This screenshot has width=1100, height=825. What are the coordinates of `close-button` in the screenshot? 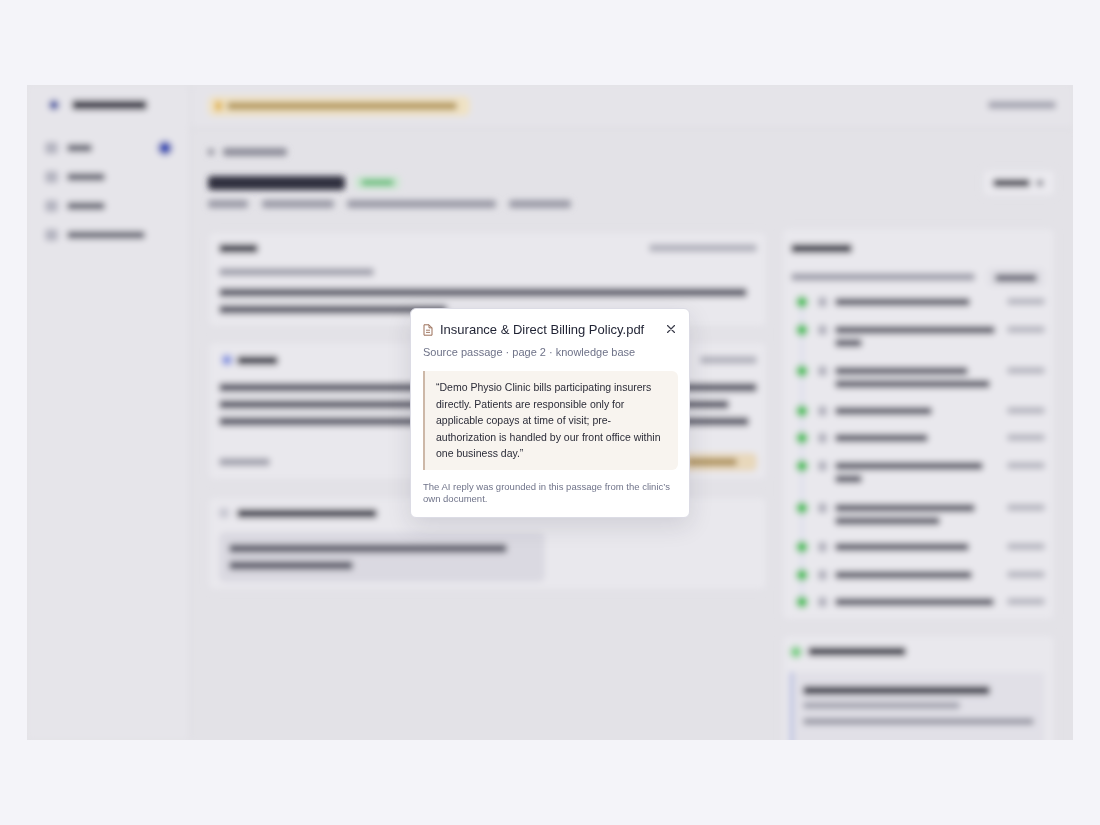 It's located at (671, 329).